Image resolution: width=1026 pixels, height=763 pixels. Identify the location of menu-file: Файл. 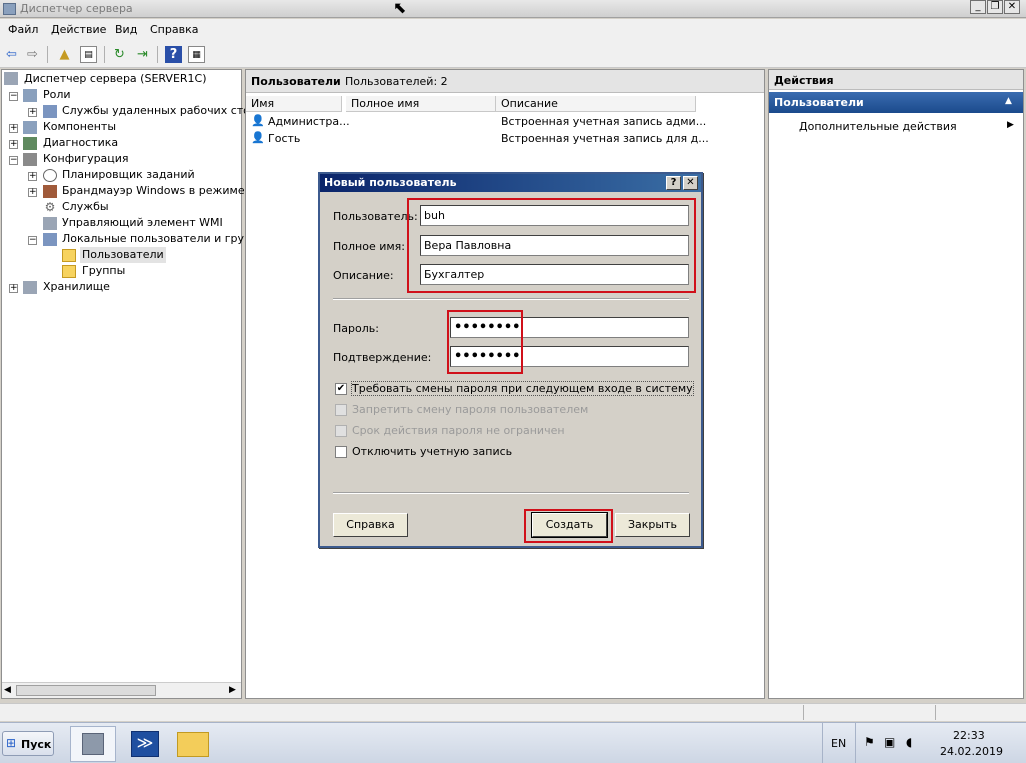
(23, 29).